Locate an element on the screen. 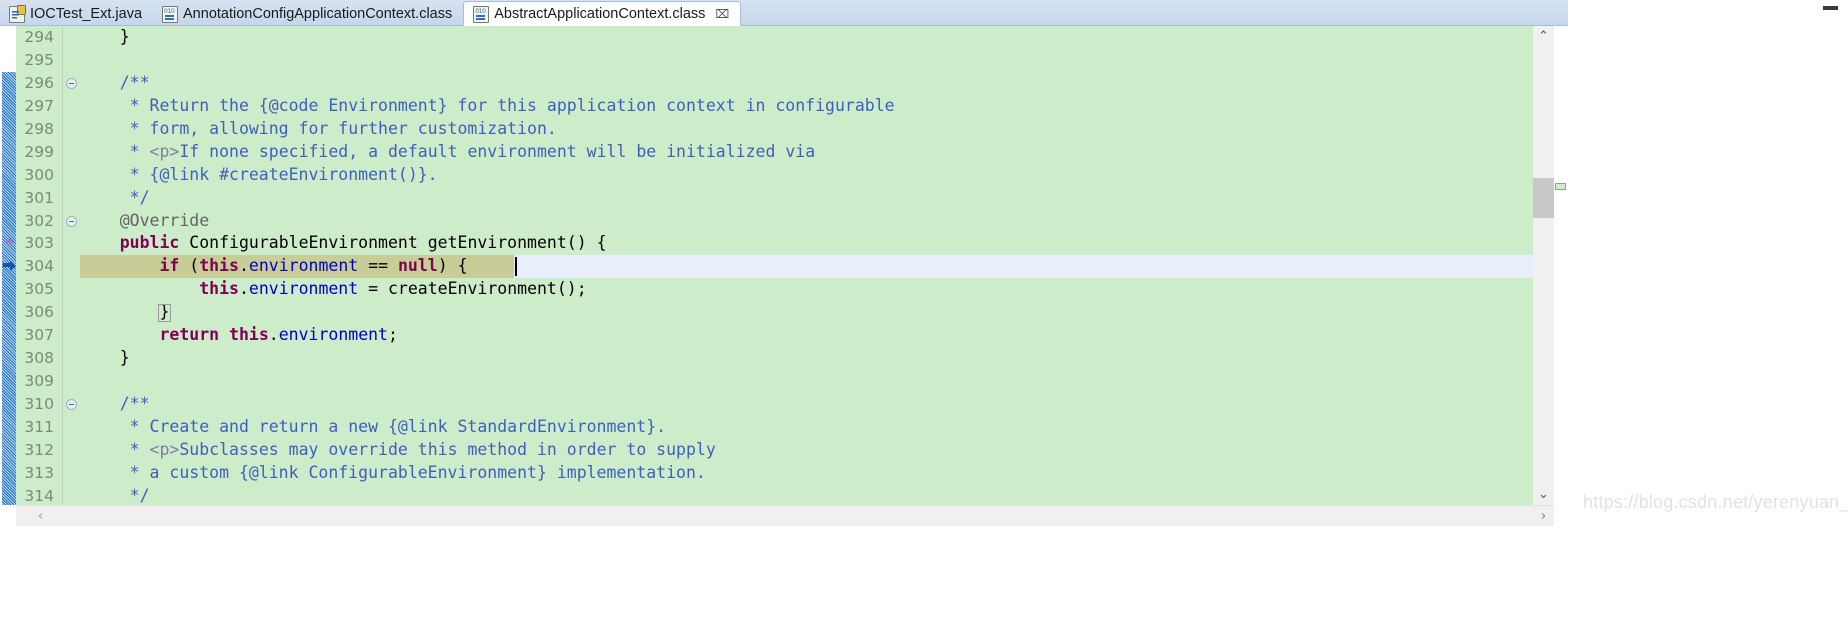  code-token: ( is located at coordinates (189, 266).